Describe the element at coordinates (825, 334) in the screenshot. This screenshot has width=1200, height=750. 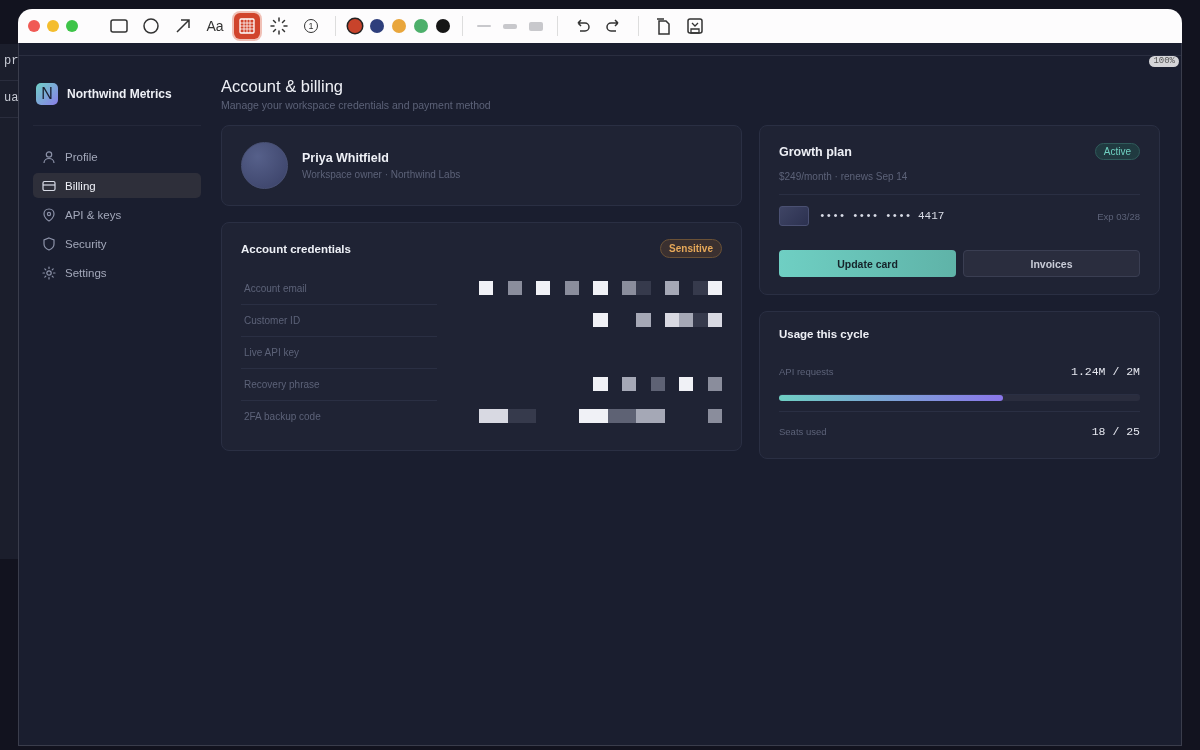
I see `card-title: Usage this cycle` at that location.